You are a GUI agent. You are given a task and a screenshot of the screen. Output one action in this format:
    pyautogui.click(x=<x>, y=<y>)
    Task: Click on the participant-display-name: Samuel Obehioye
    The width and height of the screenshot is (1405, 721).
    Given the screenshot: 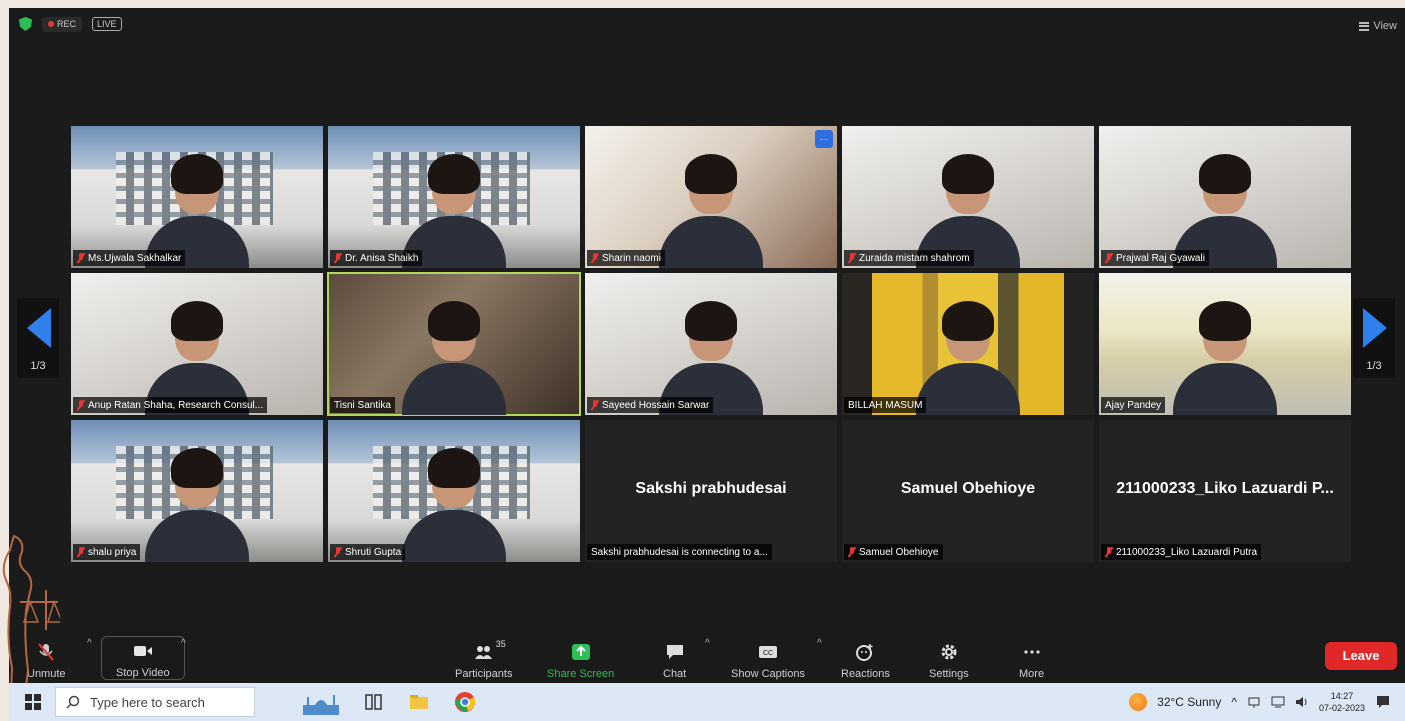 What is the action you would take?
    pyautogui.click(x=968, y=488)
    